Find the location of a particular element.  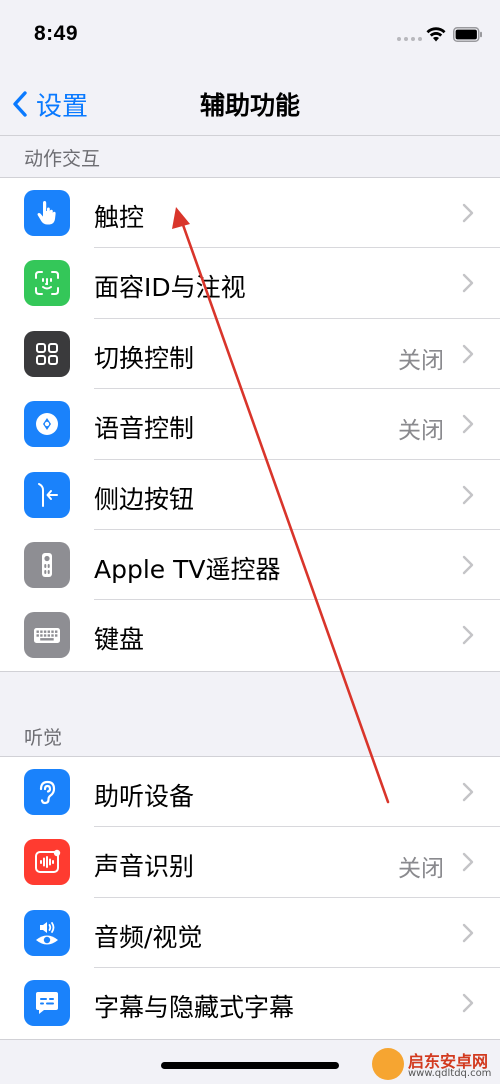

row-label: 音频/视觉 is located at coordinates (148, 937).